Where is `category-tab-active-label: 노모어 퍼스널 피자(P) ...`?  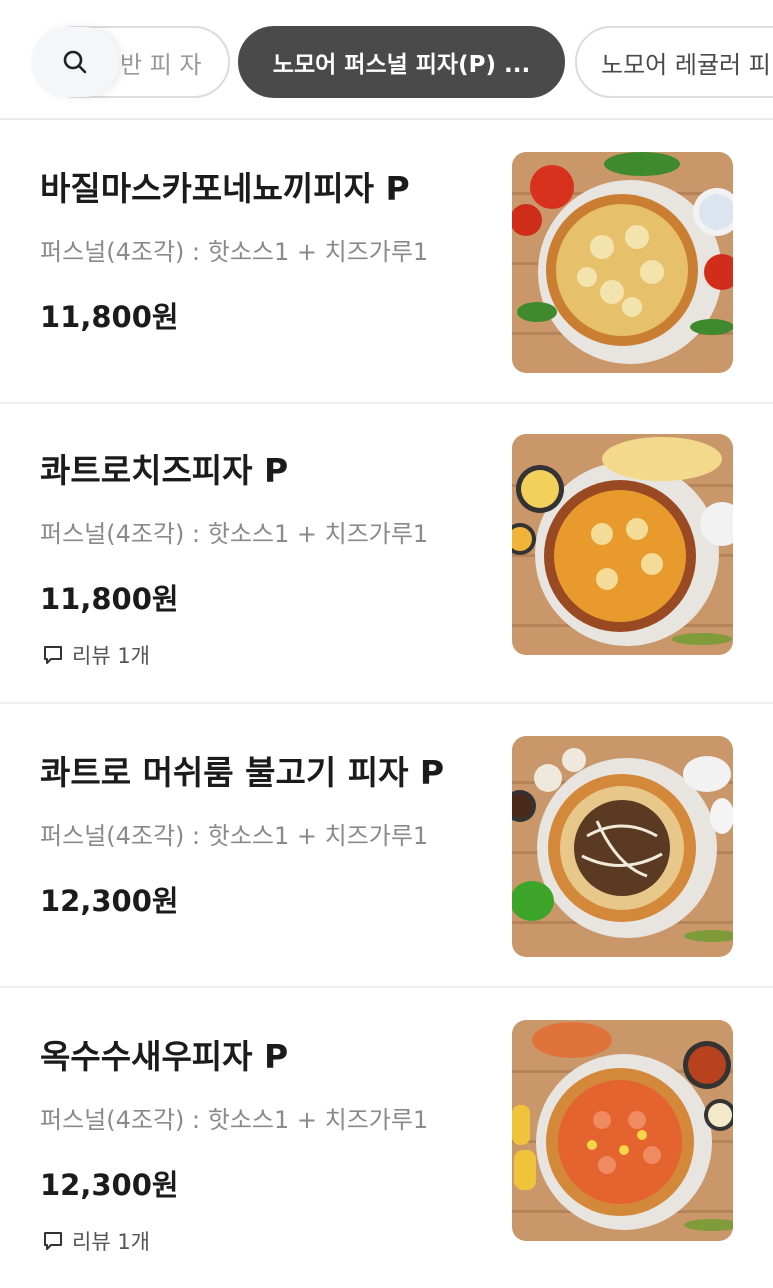
category-tab-active-label: 노모어 퍼스널 피자(P) ... is located at coordinates (401, 65).